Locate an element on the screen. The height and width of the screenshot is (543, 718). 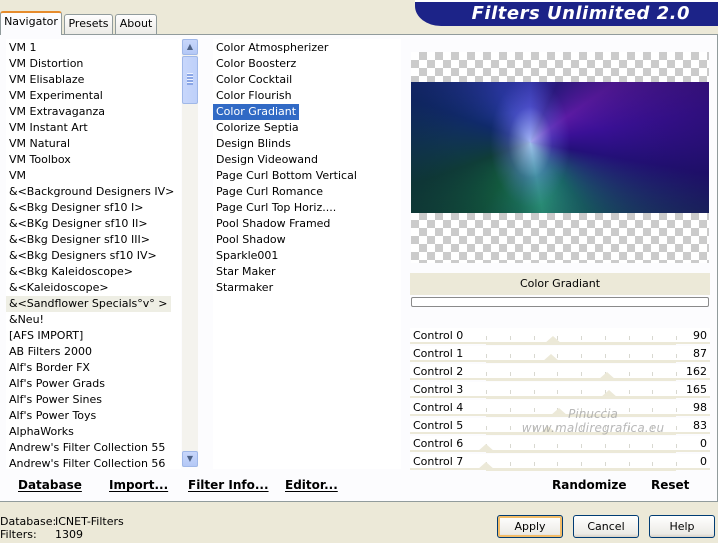
control-label: Control 5 is located at coordinates (438, 425).